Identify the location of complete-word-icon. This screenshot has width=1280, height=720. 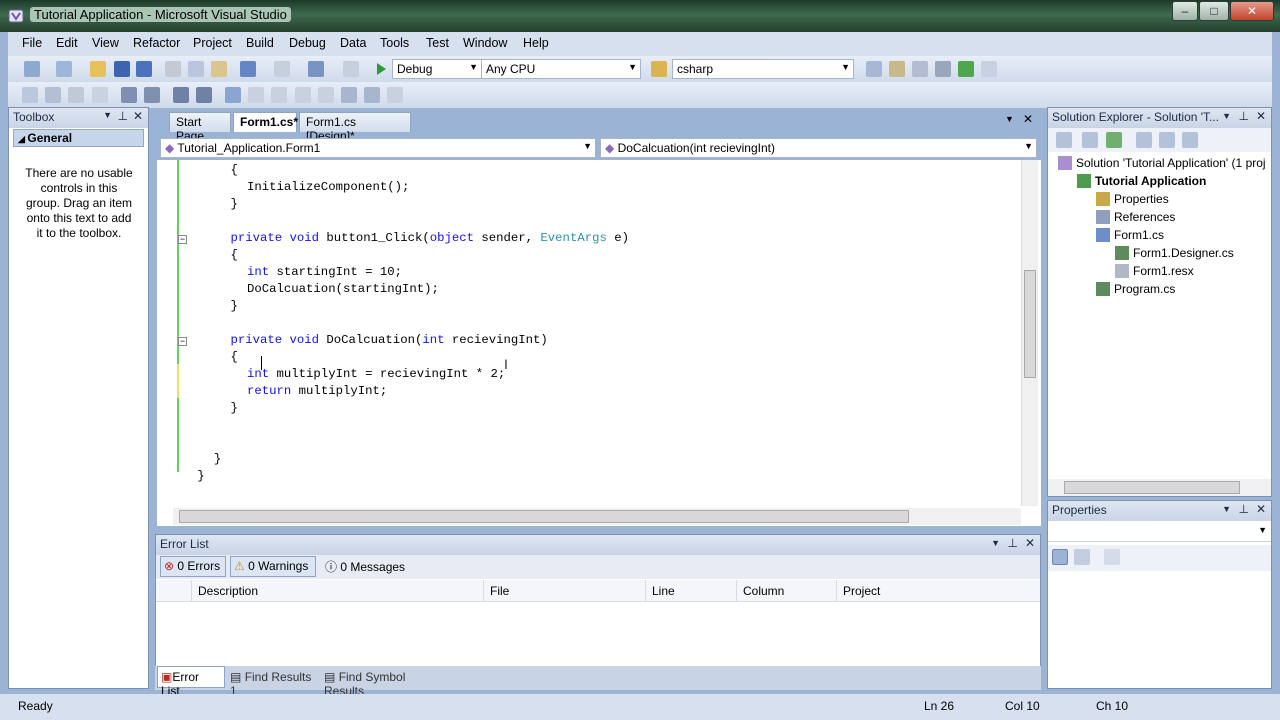
(100, 95).